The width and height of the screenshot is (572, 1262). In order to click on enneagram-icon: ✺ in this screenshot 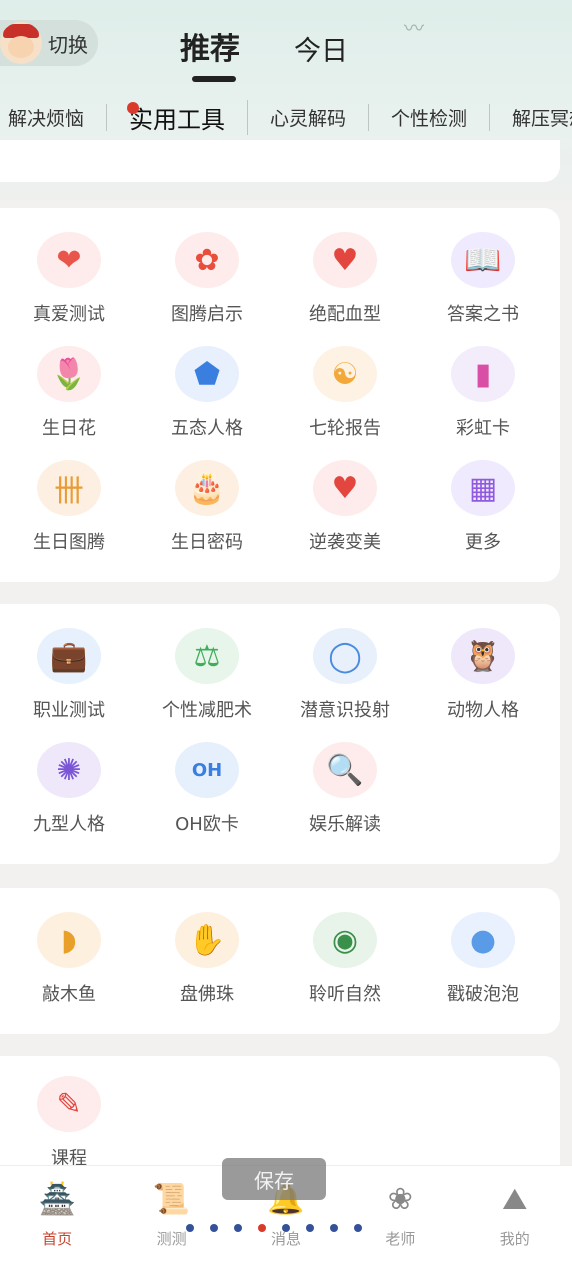, I will do `click(69, 770)`.